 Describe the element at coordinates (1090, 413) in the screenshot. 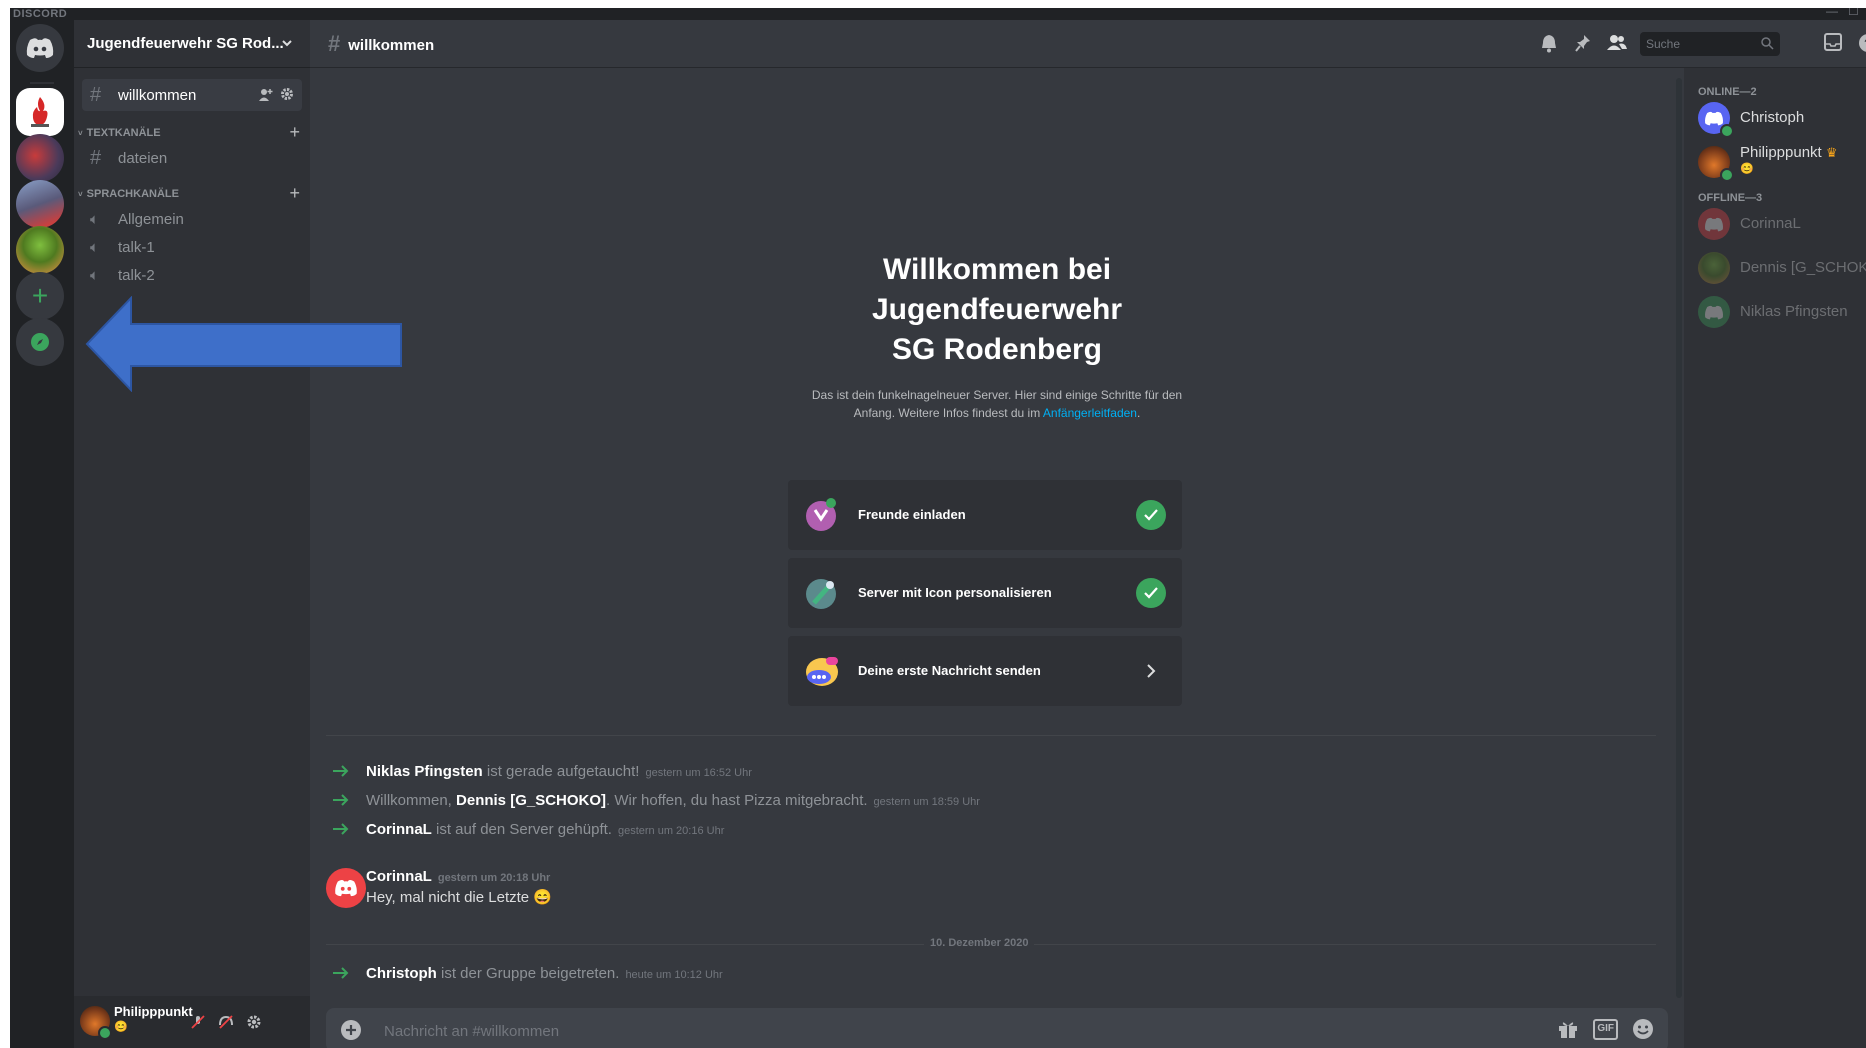

I see `beginner-guide-link: Anfängerleitfaden` at that location.